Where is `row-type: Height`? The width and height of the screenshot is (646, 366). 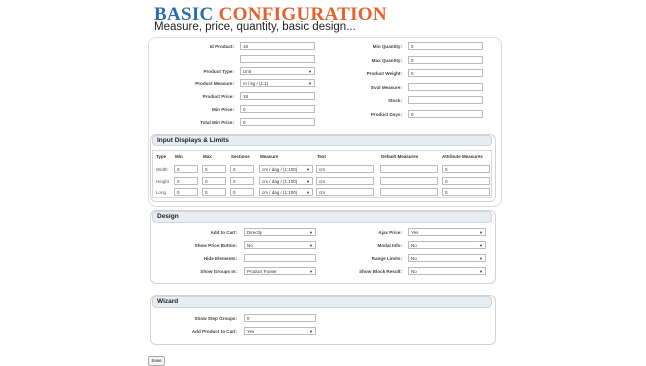
row-type: Height is located at coordinates (163, 181).